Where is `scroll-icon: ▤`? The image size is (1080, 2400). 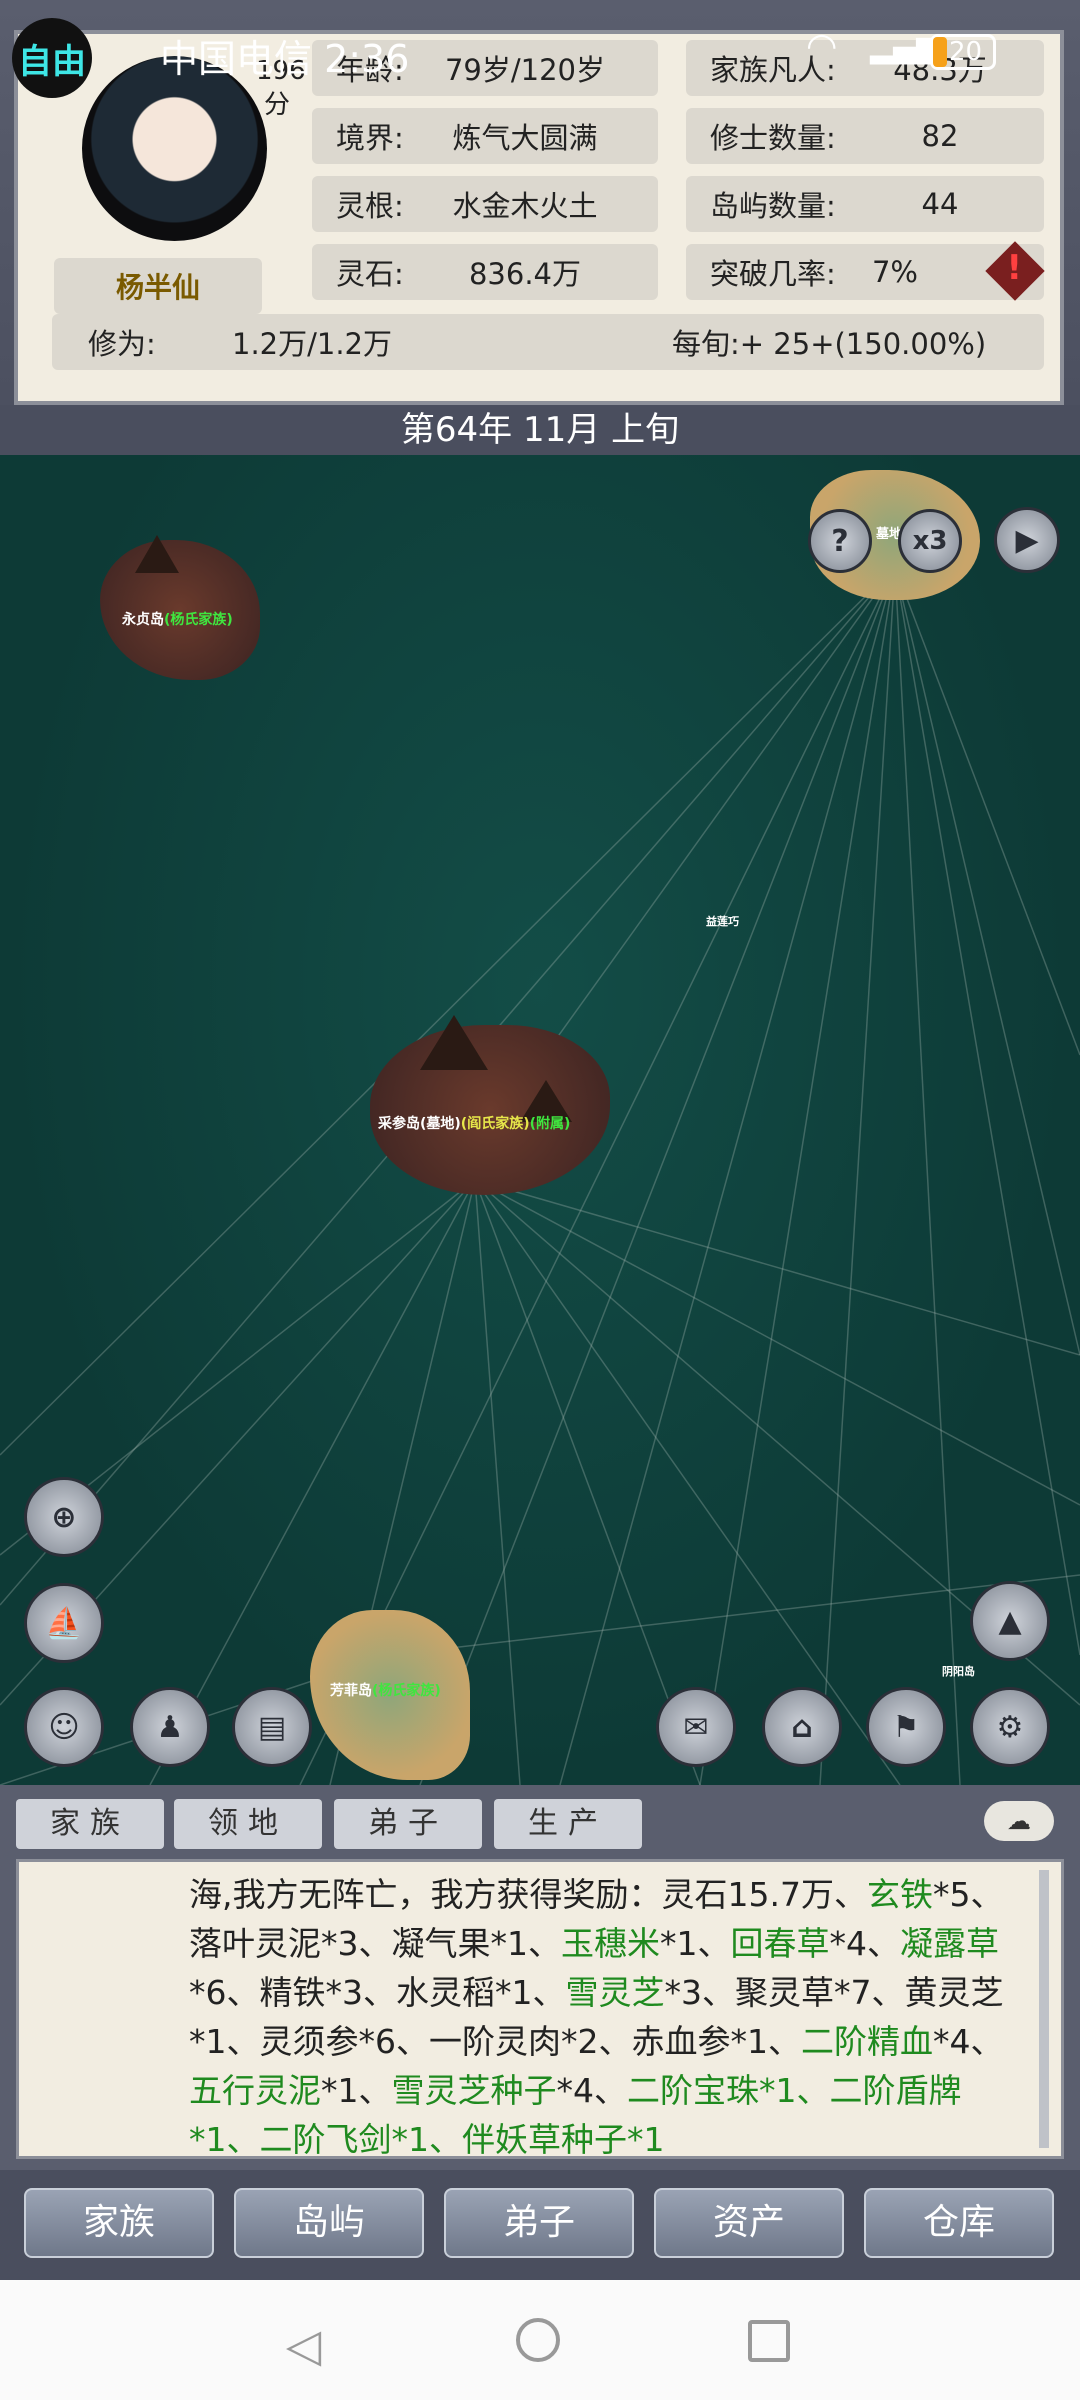 scroll-icon: ▤ is located at coordinates (272, 1727).